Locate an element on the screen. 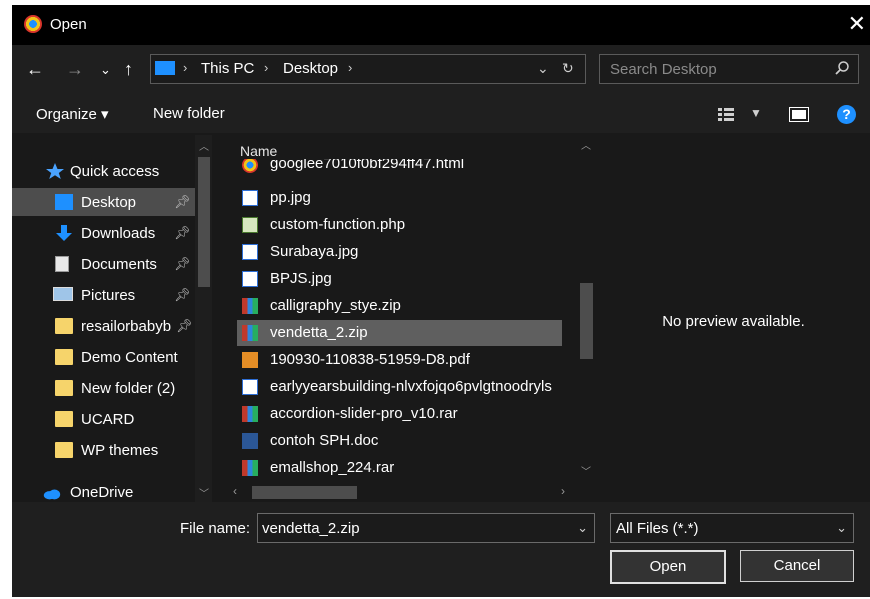  close-button: ✕ is located at coordinates (857, 24).